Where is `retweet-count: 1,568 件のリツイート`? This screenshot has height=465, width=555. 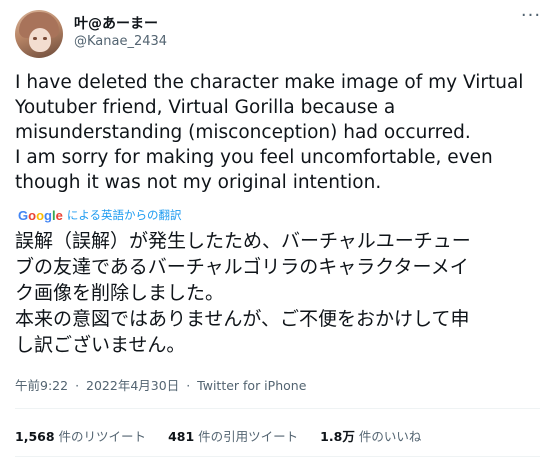
retweet-count: 1,568 件のリツイート is located at coordinates (80, 435).